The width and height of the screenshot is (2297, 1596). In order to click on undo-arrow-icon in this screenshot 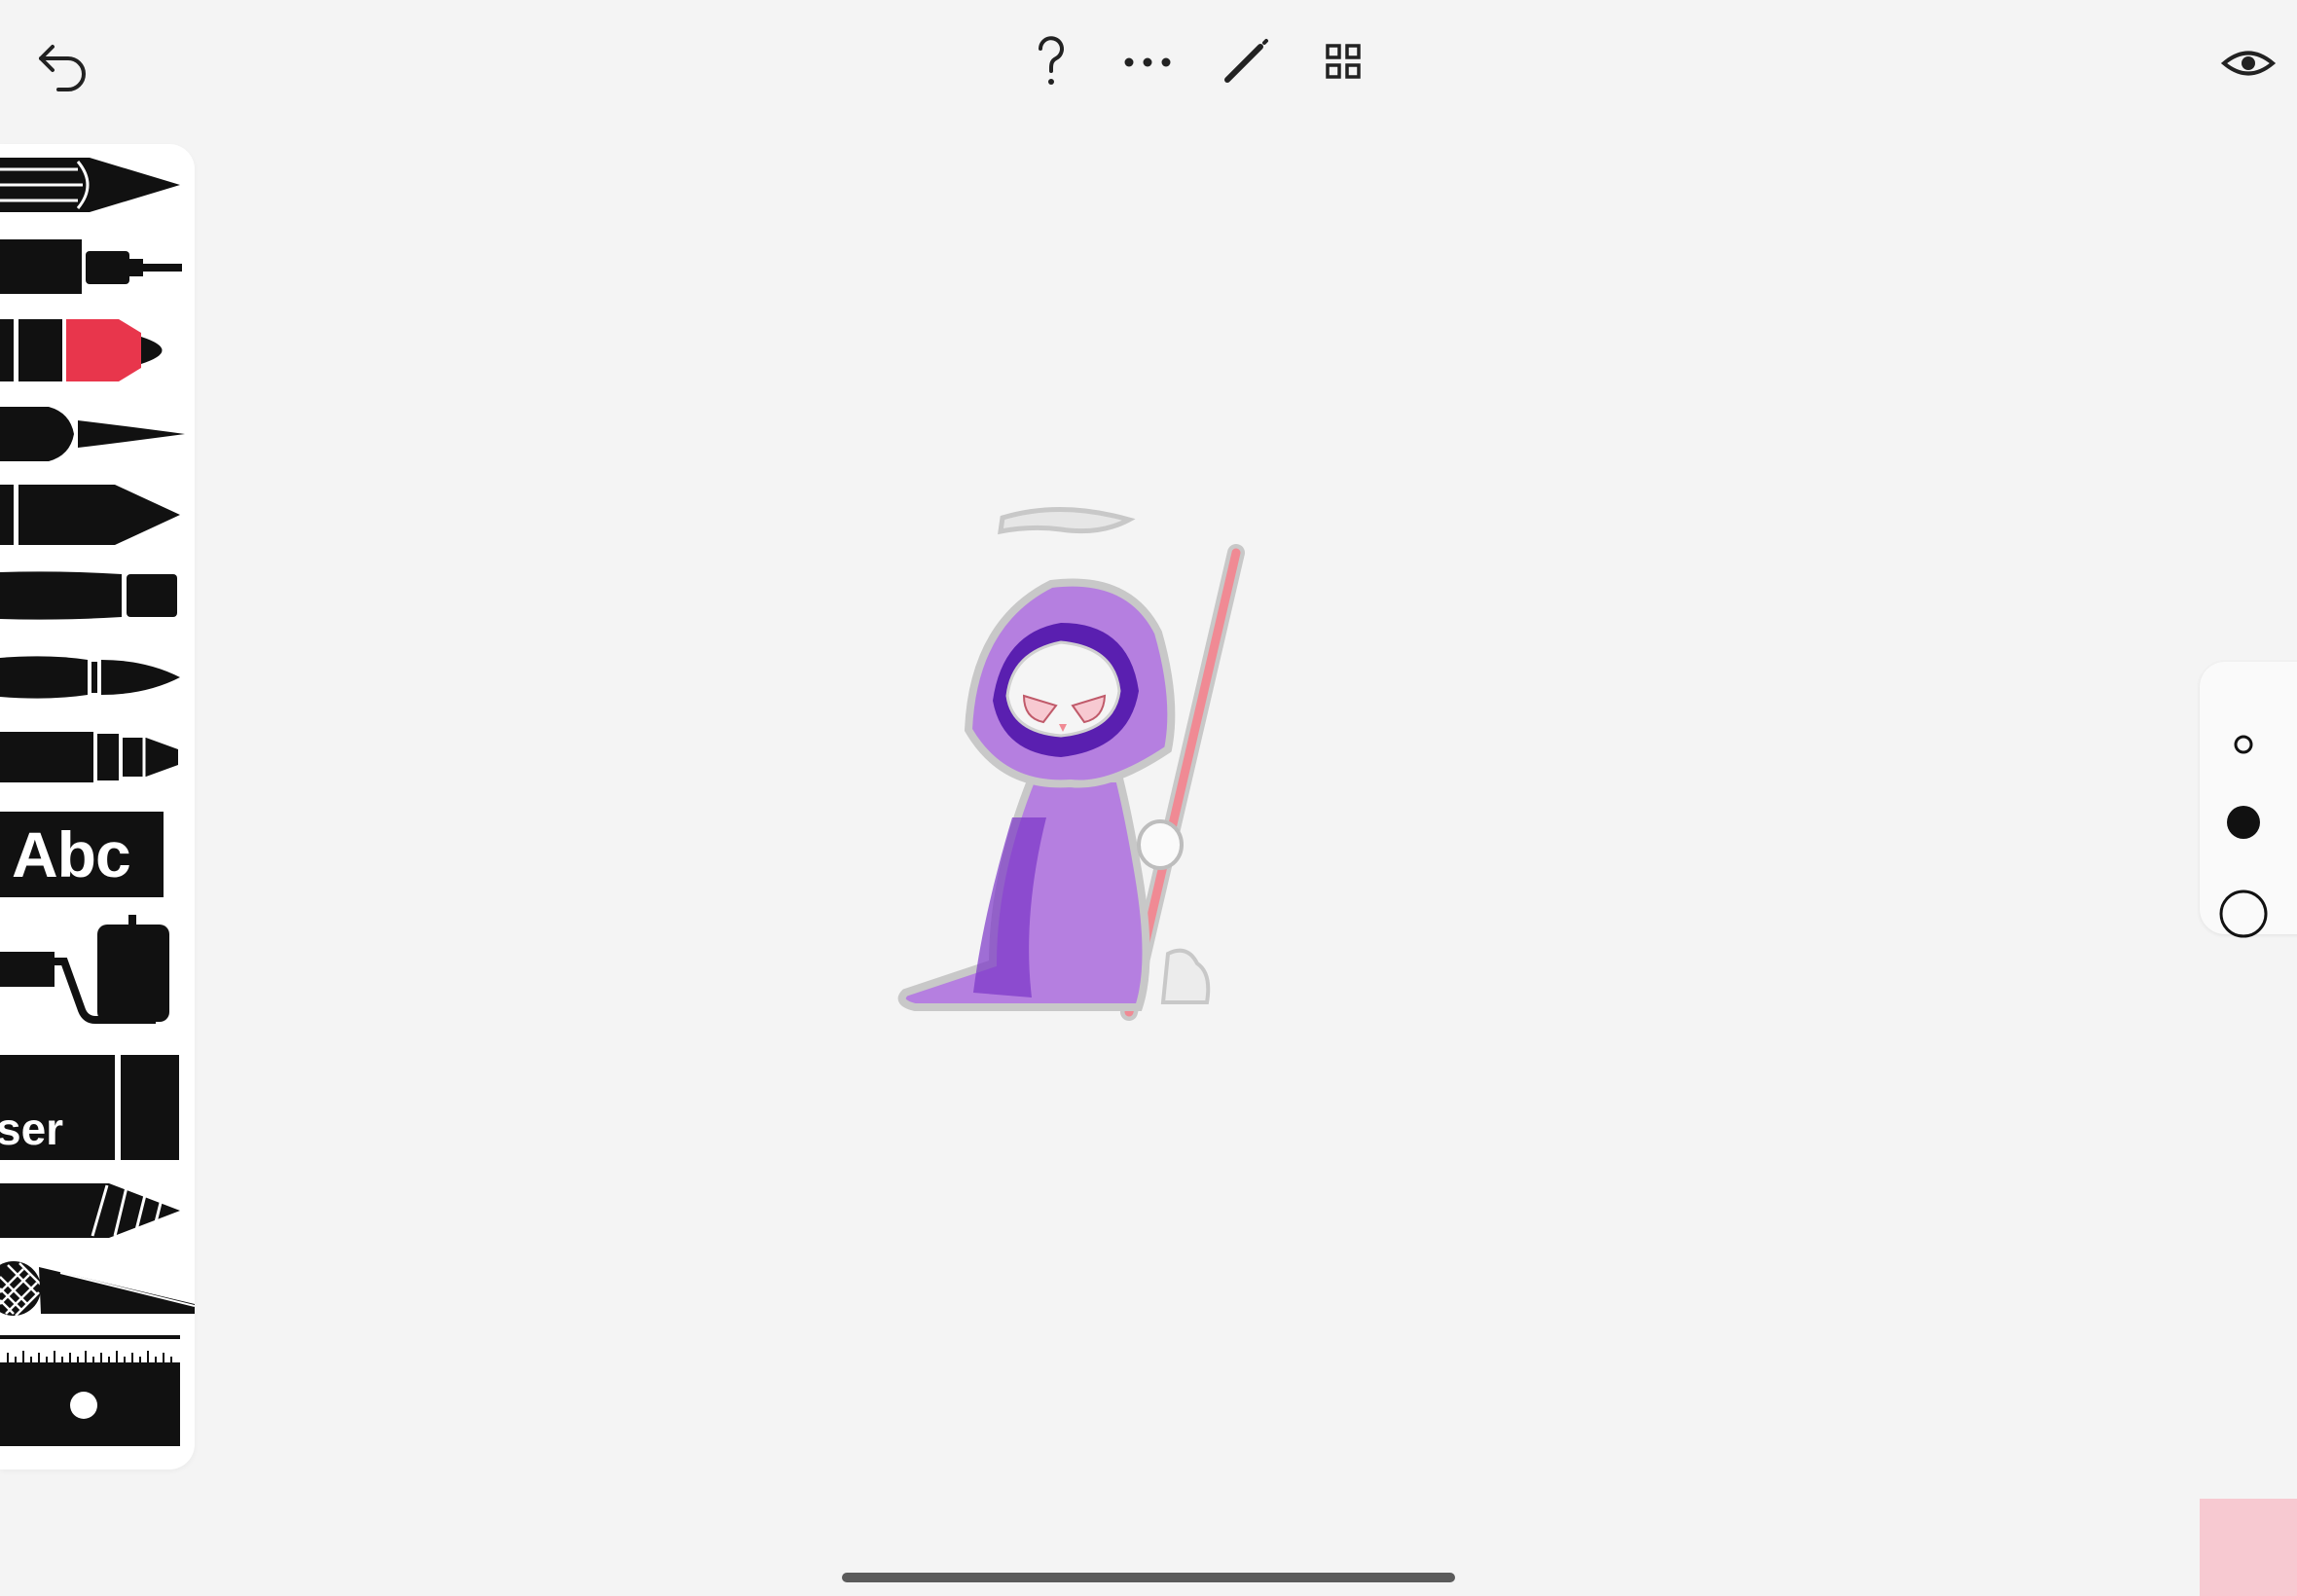, I will do `click(63, 68)`.